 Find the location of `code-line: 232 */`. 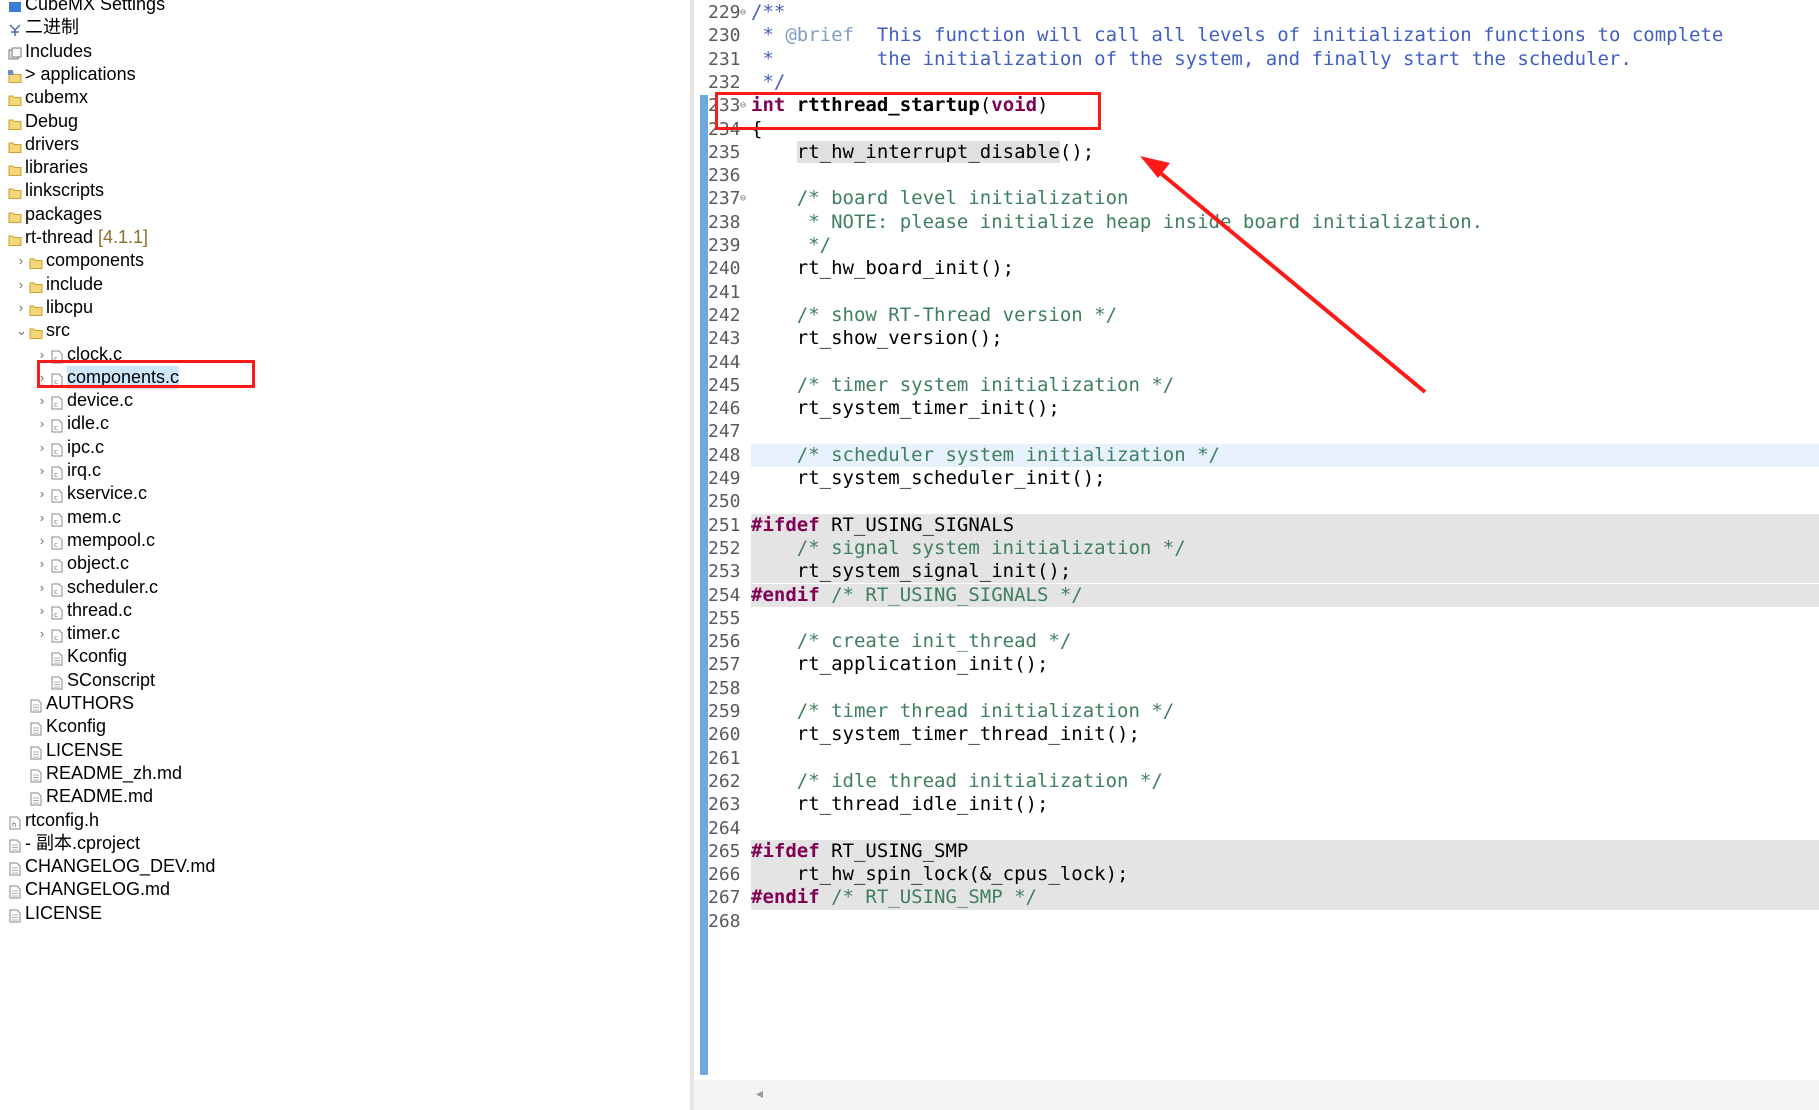

code-line: 232 */ is located at coordinates (1256, 82).